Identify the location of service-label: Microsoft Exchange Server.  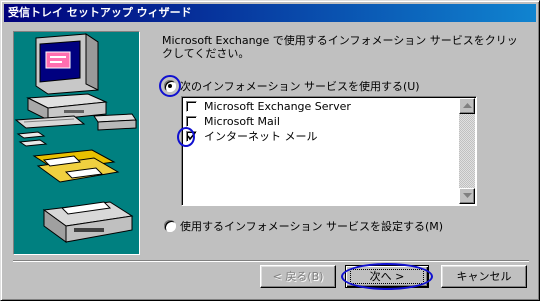
(277, 106).